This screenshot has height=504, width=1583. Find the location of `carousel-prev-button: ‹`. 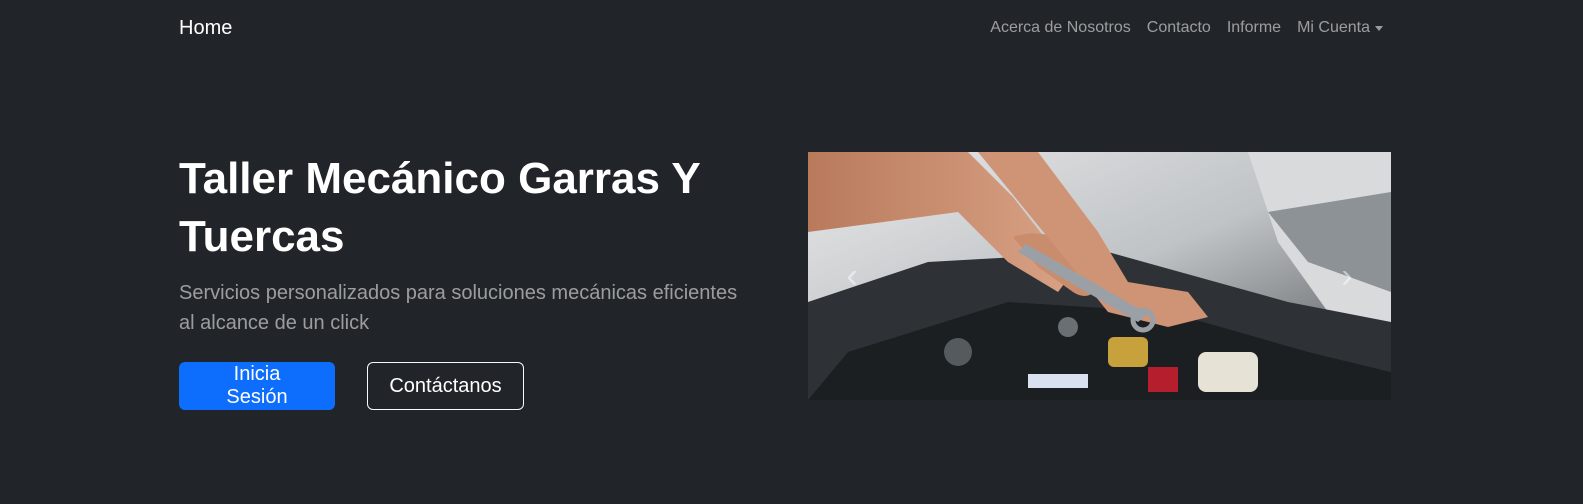

carousel-prev-button: ‹ is located at coordinates (852, 276).